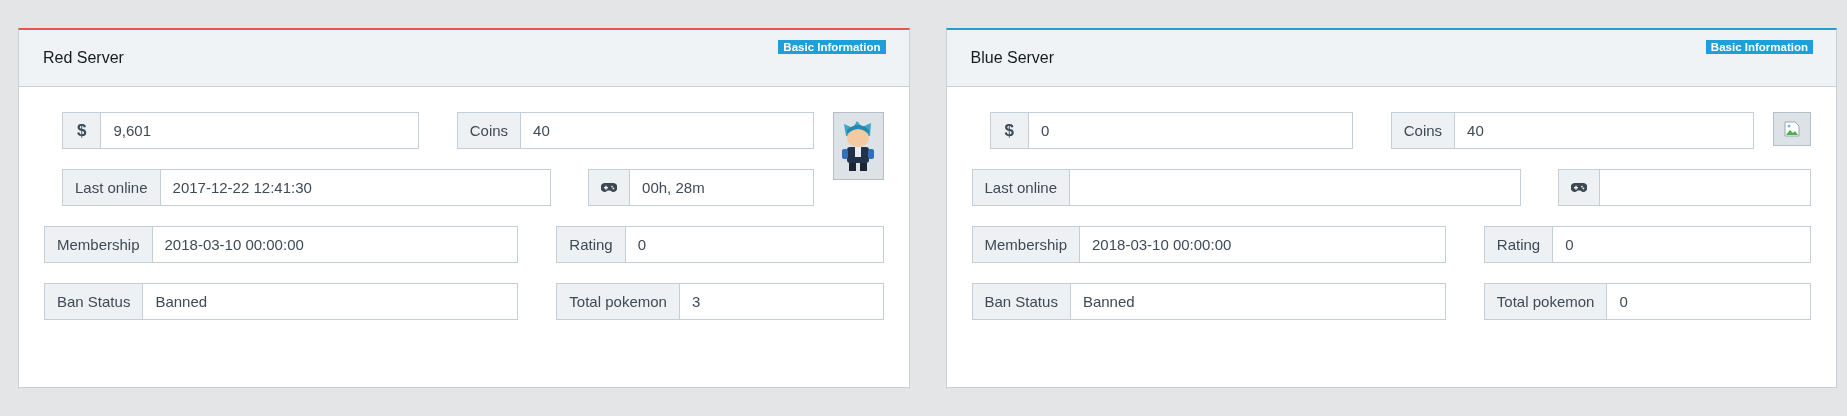 The image size is (1847, 416). I want to click on value-field: 2017-12-22 12:41:30, so click(356, 187).